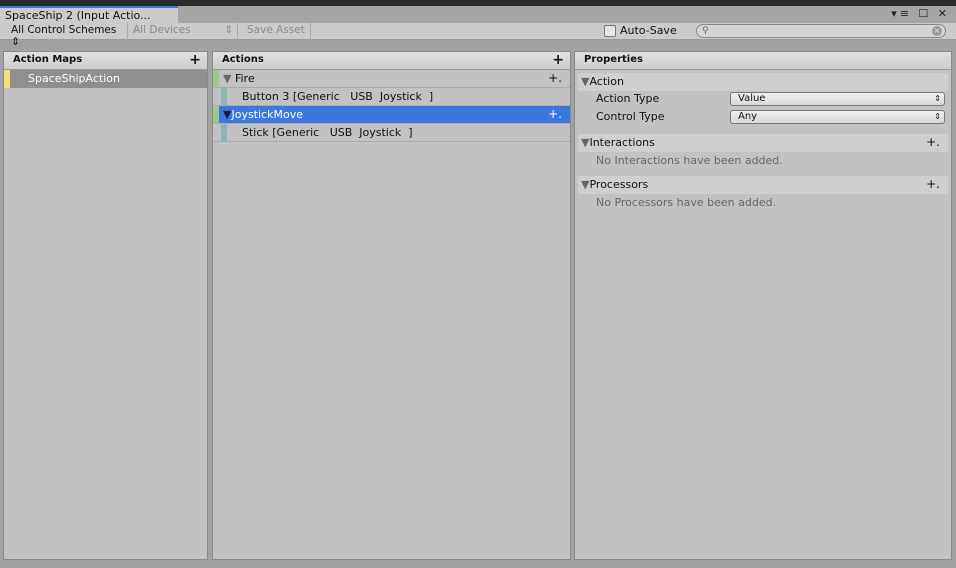 This screenshot has width=956, height=568. I want to click on control-schemes-label: All Control Schemes, so click(64, 30).